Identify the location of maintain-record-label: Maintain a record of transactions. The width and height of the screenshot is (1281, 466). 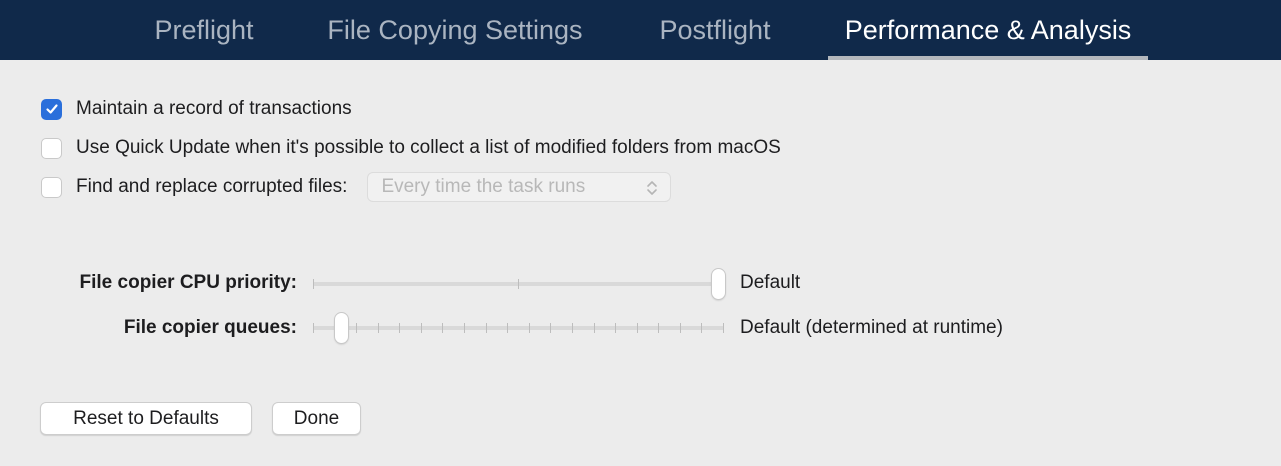
(214, 108).